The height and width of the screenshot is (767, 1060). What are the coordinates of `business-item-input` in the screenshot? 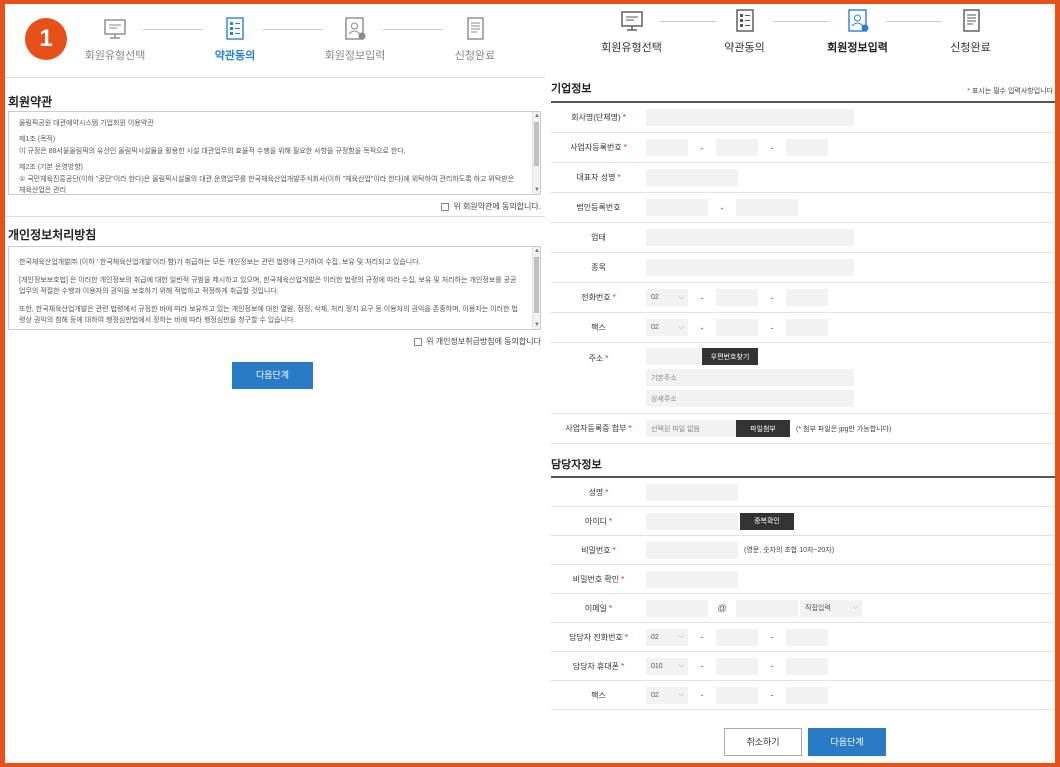 It's located at (750, 267).